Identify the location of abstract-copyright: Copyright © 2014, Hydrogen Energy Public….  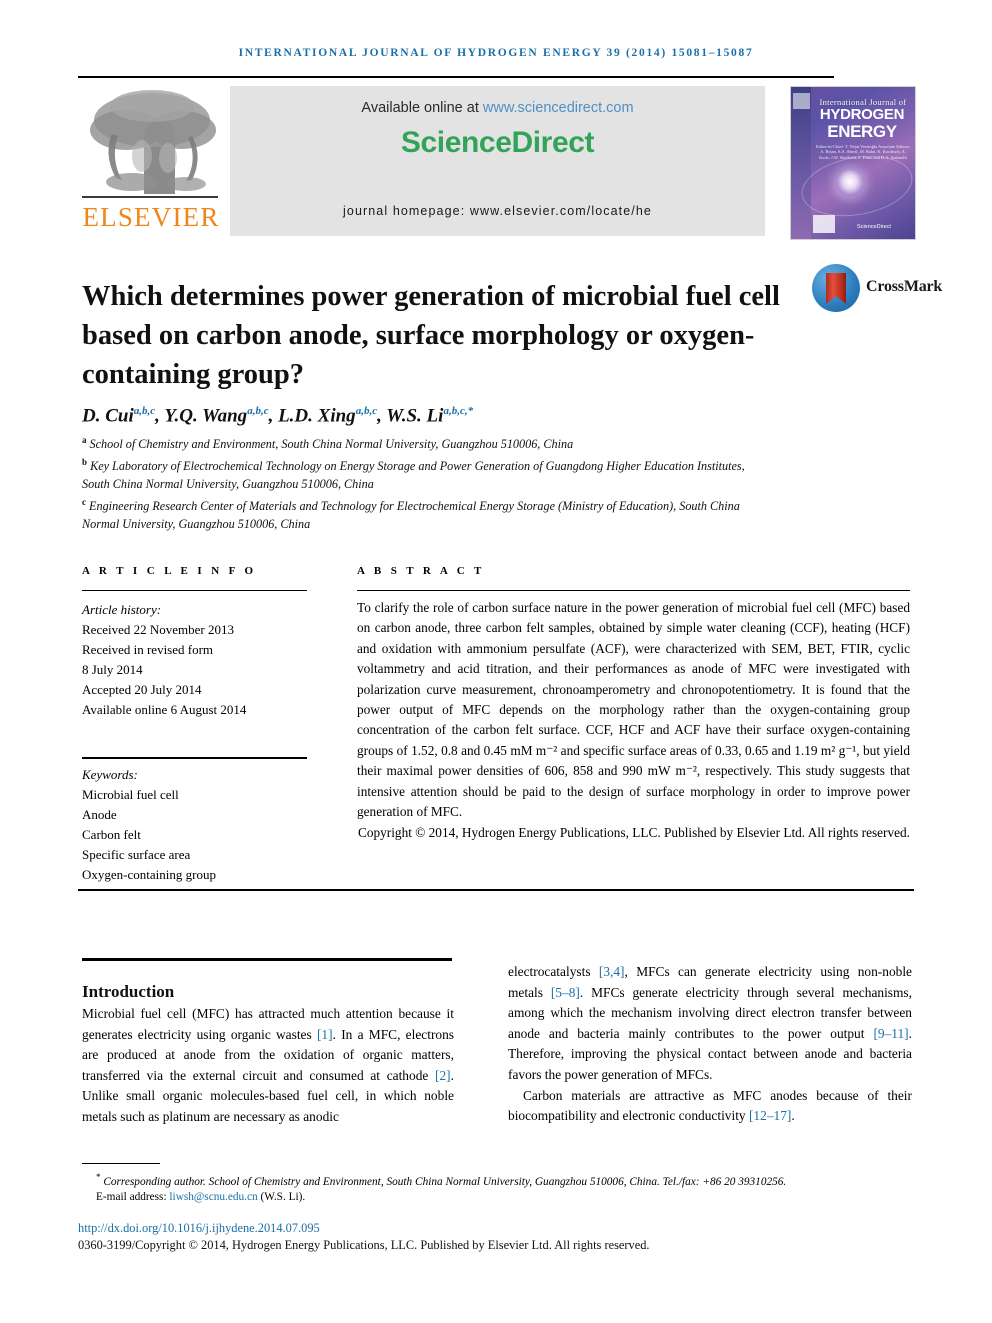
(633, 833).